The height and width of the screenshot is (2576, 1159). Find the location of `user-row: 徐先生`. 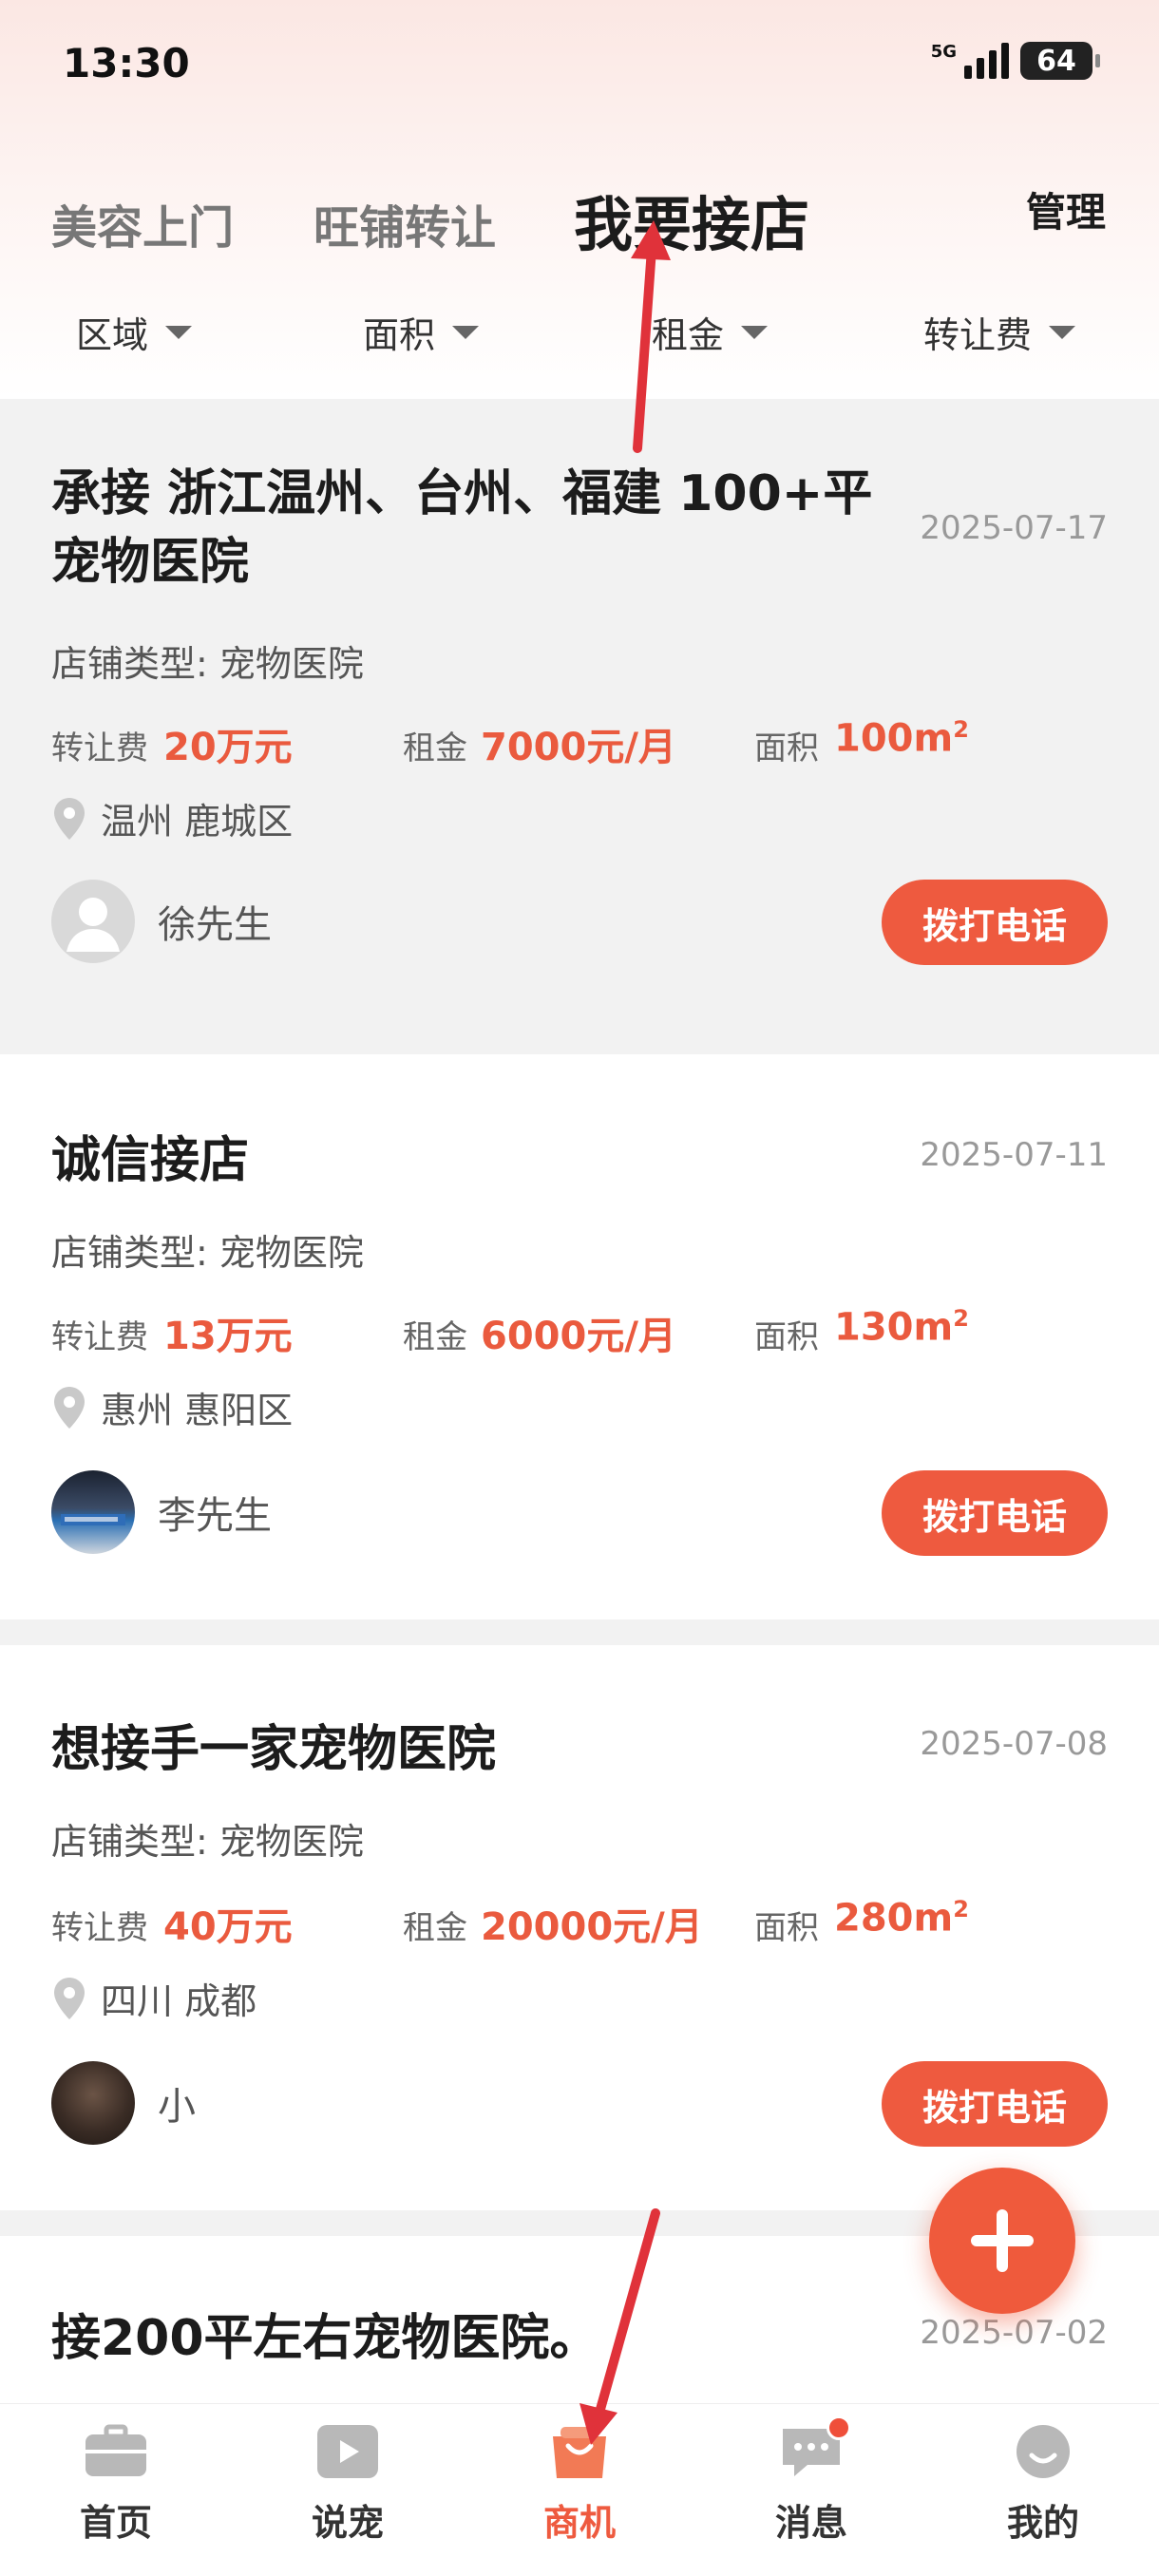

user-row: 徐先生 is located at coordinates (161, 921).